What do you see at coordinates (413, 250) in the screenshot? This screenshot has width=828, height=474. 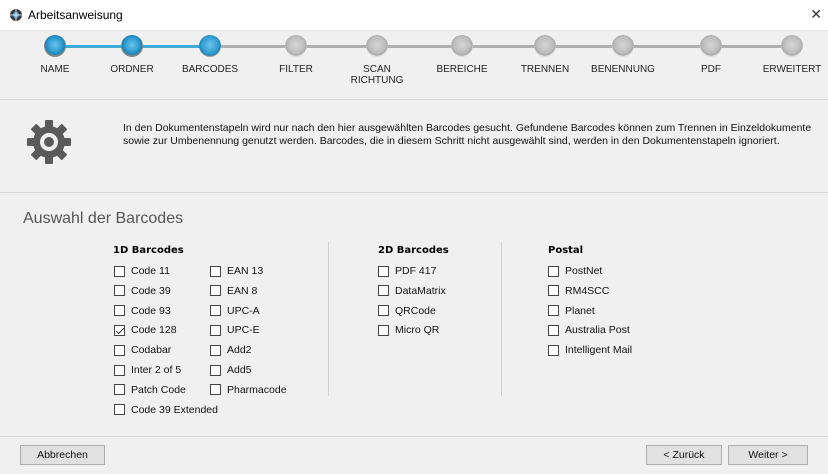 I see `heading-2d: 2D Barcodes` at bounding box center [413, 250].